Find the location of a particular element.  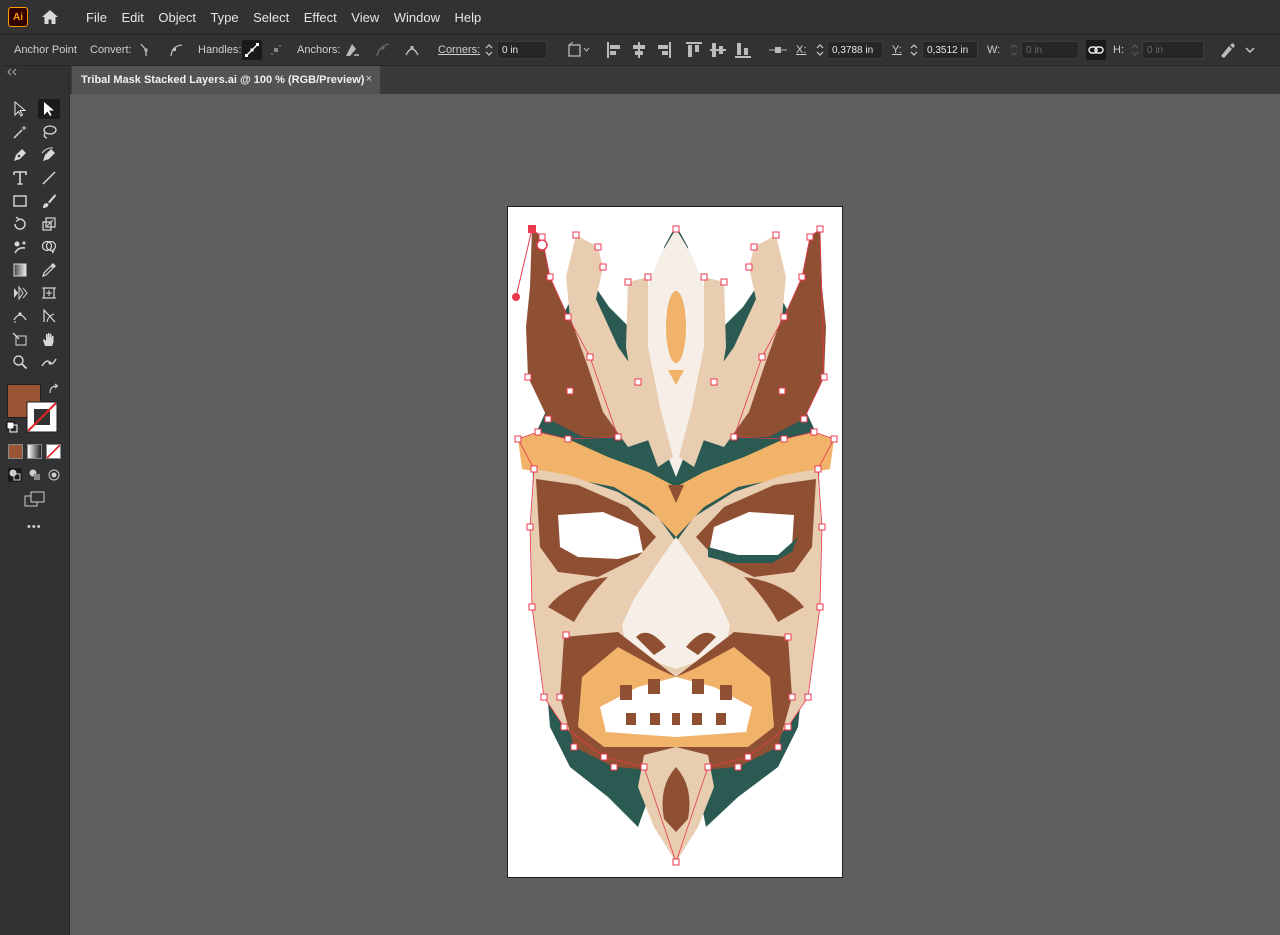

menu-select: Select is located at coordinates (271, 17).